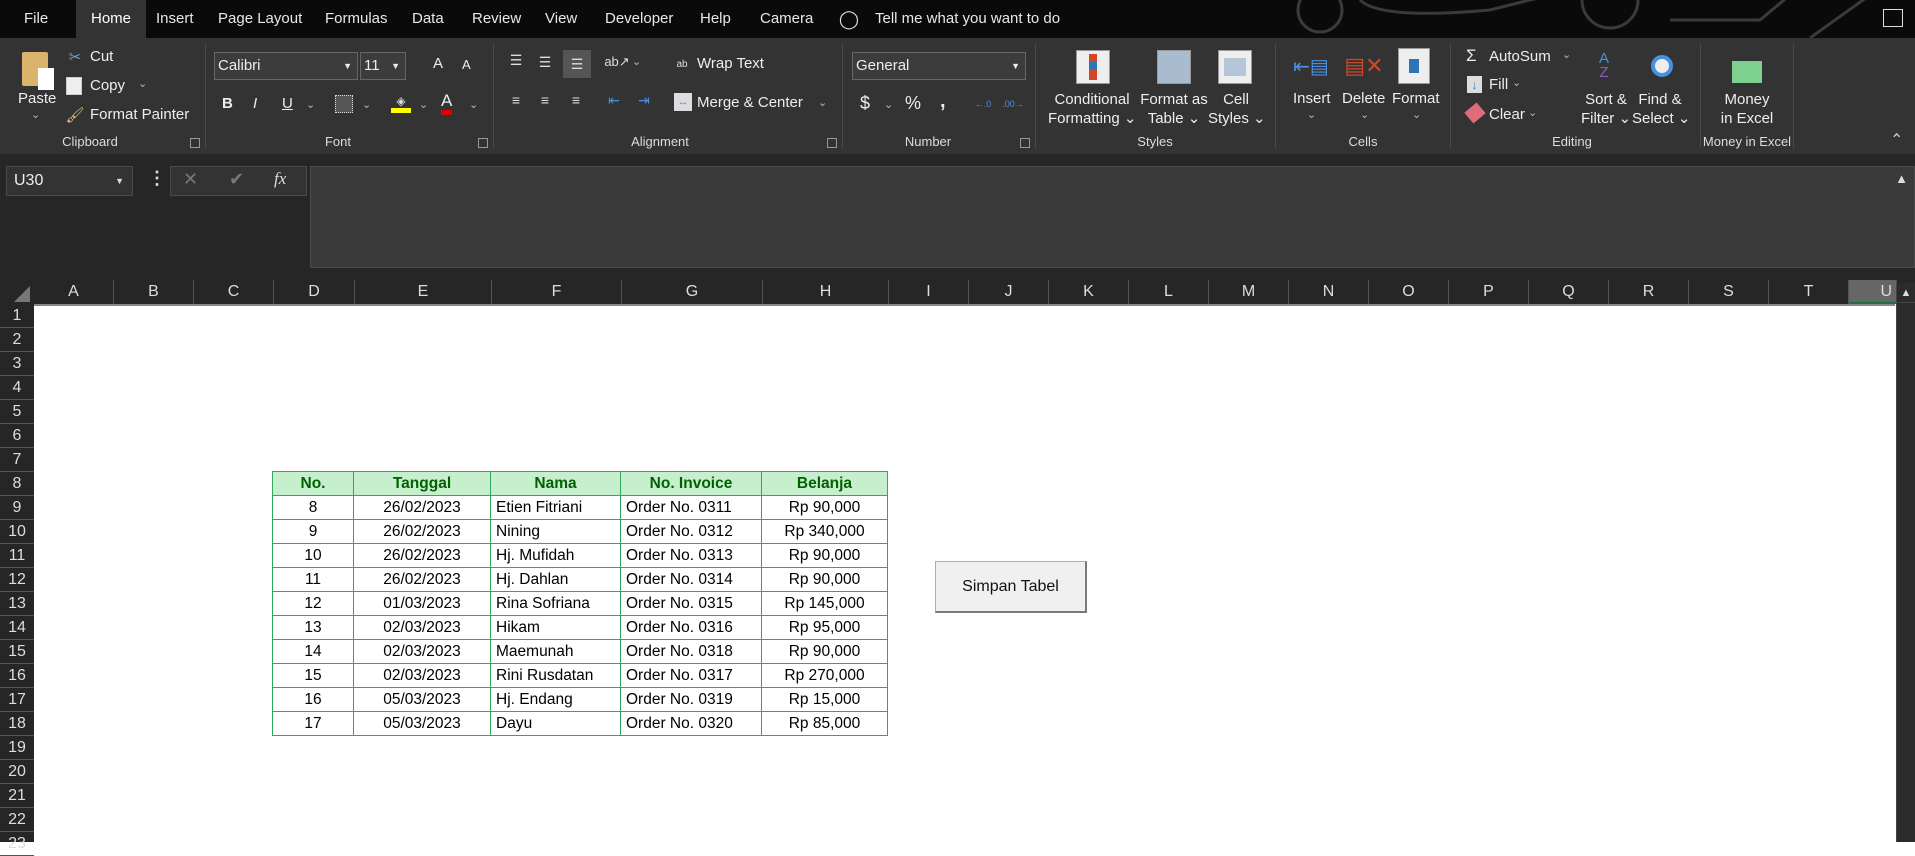  What do you see at coordinates (1329, 292) in the screenshot?
I see `column-header-n: N` at bounding box center [1329, 292].